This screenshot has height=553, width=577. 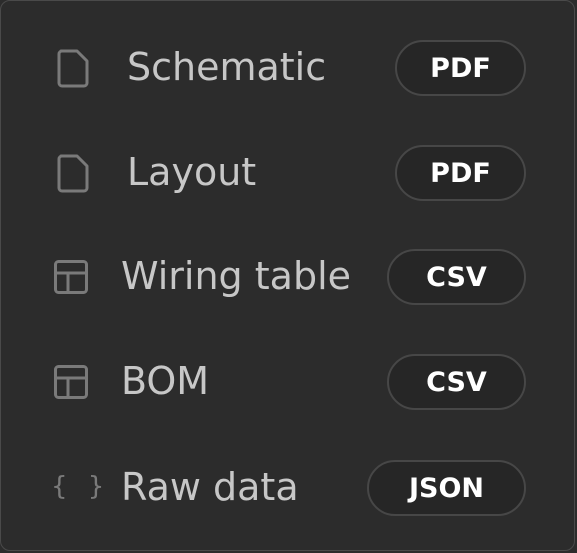 I want to click on menu-item-label: Schematic, so click(x=227, y=67).